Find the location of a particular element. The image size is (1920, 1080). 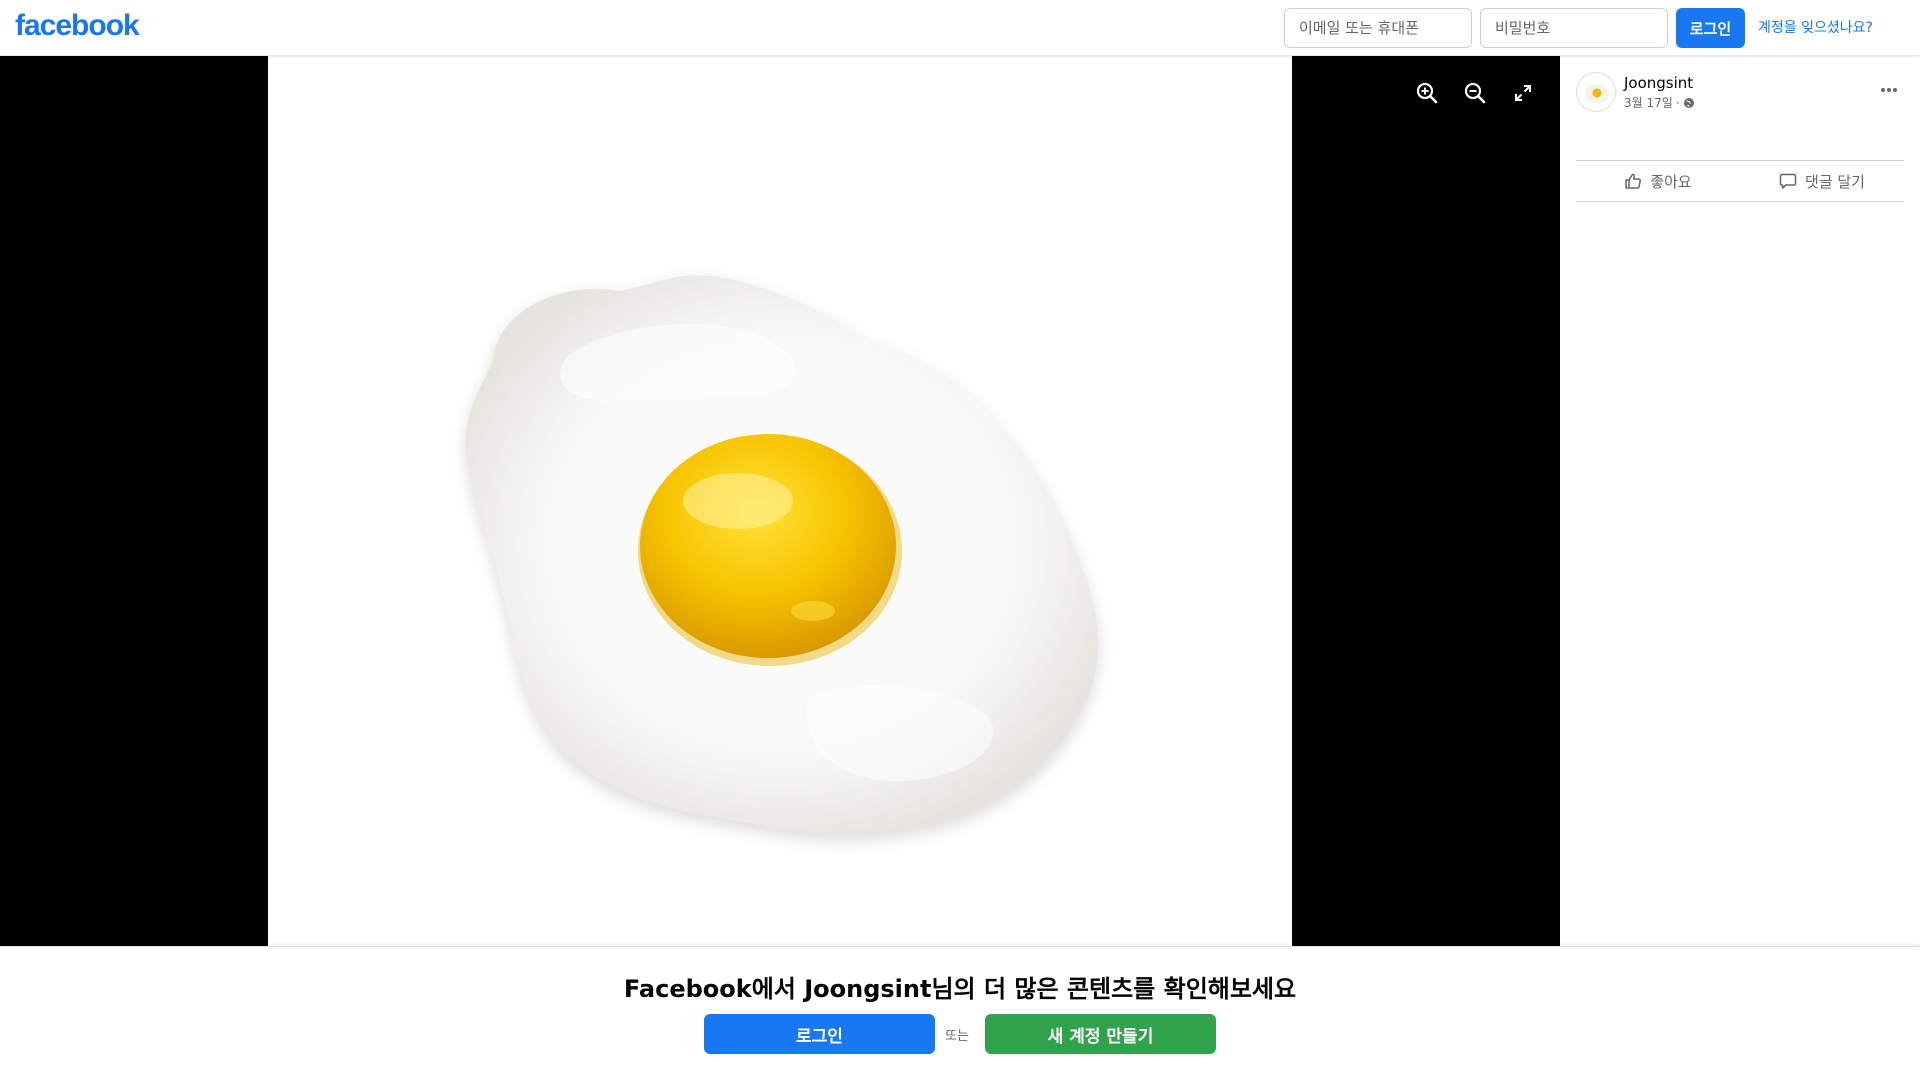

fullscreen-icon is located at coordinates (1523, 93).